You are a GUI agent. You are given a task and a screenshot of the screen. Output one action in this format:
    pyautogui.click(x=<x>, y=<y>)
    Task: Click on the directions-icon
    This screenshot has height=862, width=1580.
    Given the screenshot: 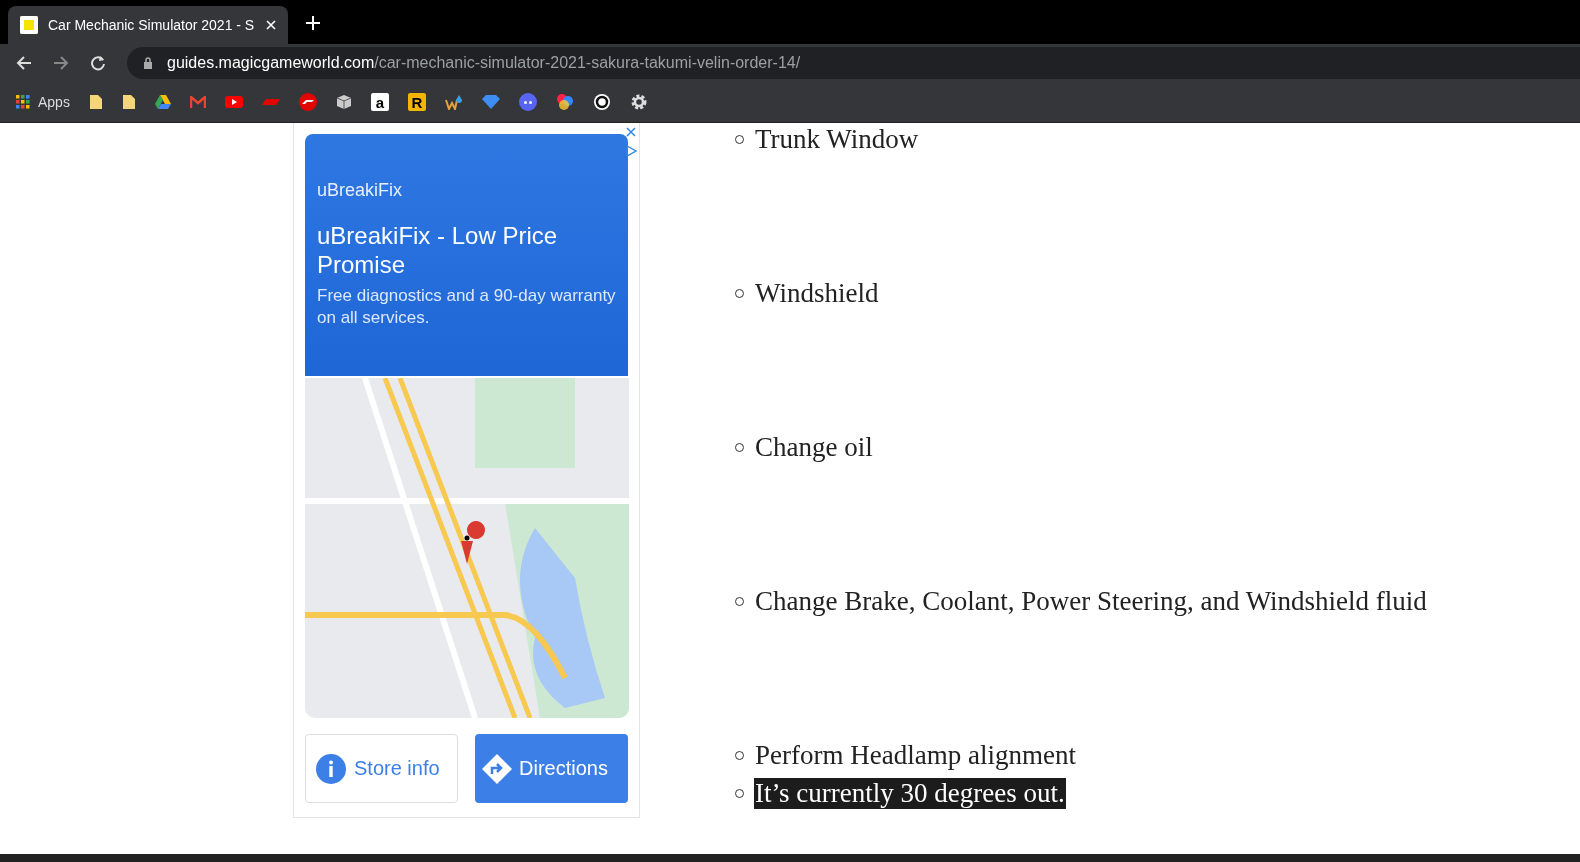 What is the action you would take?
    pyautogui.click(x=497, y=768)
    